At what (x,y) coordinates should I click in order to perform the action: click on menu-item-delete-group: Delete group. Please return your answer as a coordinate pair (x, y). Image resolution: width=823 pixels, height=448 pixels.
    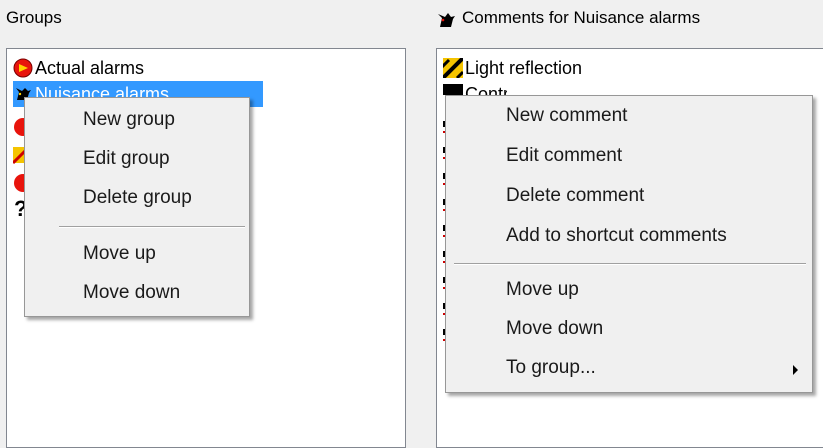
    Looking at the image, I should click on (137, 198).